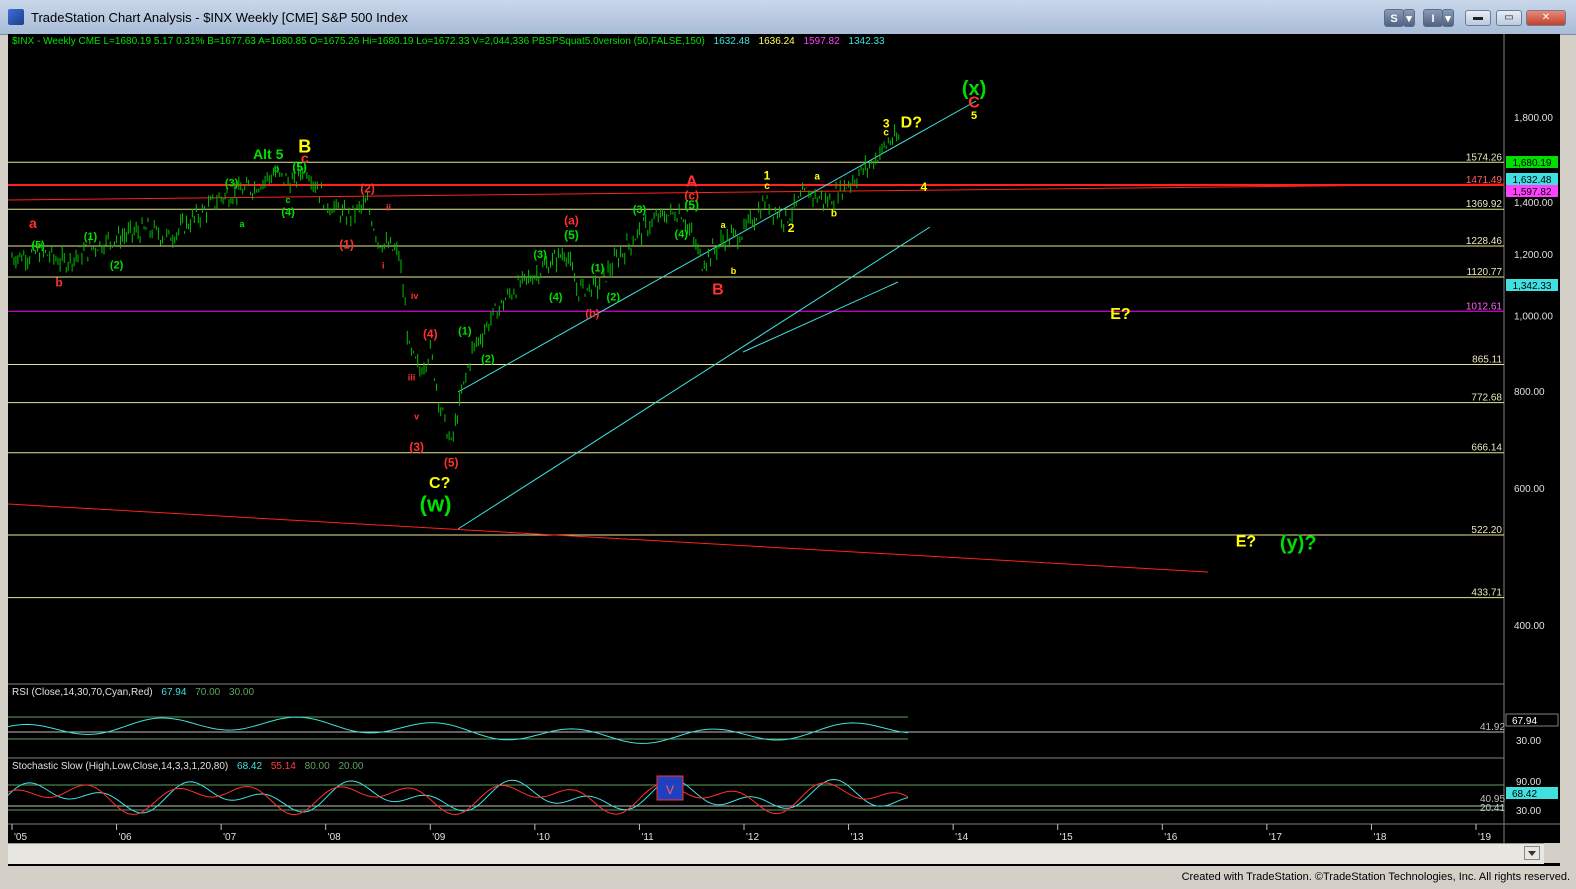 The width and height of the screenshot is (1576, 889). What do you see at coordinates (1484, 157) in the screenshot?
I see `level-label: 1574.26` at bounding box center [1484, 157].